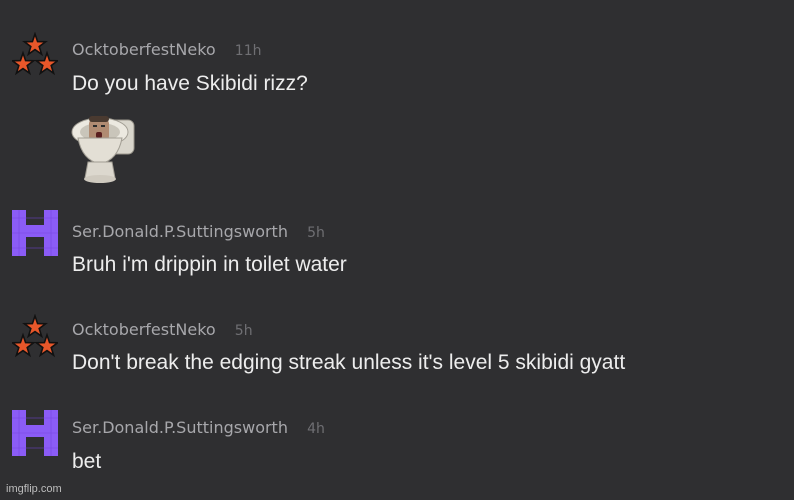 This screenshot has height=500, width=794. I want to click on comment-meta: OcktoberfestNeko 11h, so click(166, 49).